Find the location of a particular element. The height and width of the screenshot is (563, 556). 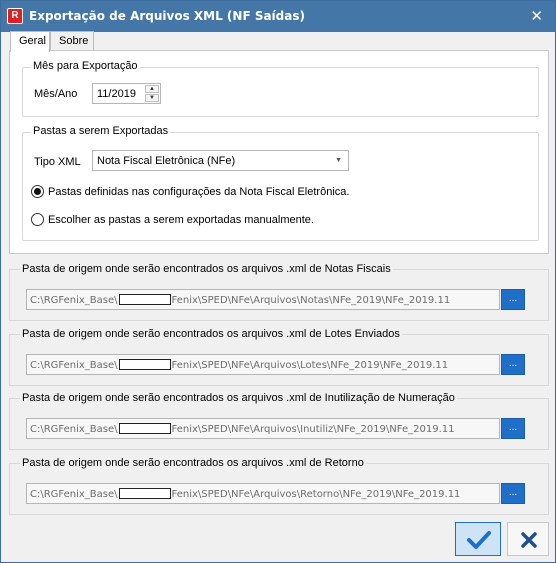

month-year-input: 11/2019 ▲ ▼ is located at coordinates (126, 93).